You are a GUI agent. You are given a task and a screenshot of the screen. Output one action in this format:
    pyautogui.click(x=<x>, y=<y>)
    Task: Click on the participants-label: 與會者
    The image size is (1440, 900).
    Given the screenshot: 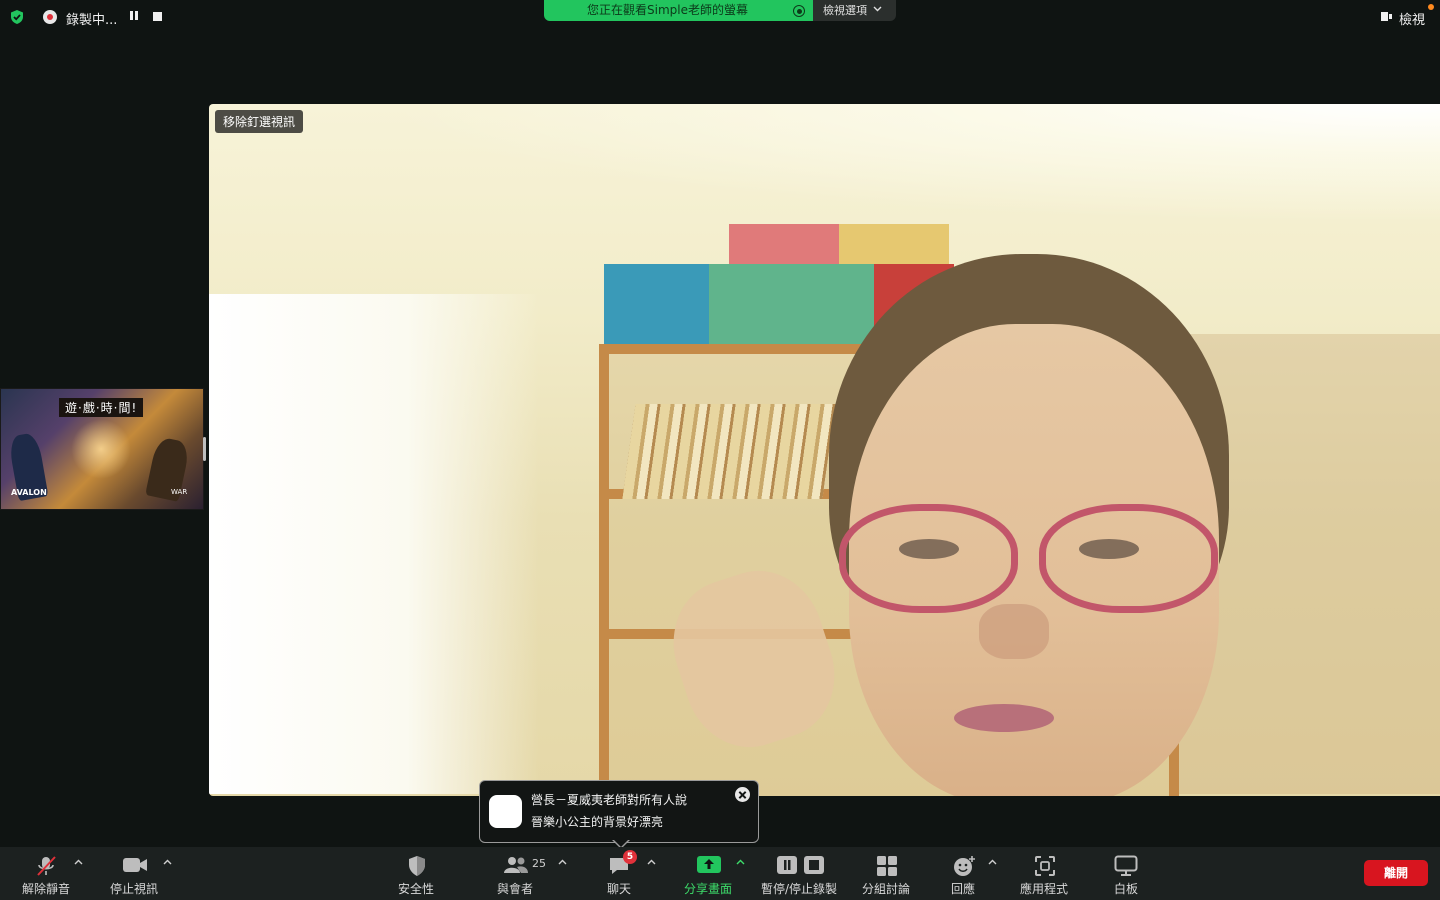 What is the action you would take?
    pyautogui.click(x=515, y=889)
    